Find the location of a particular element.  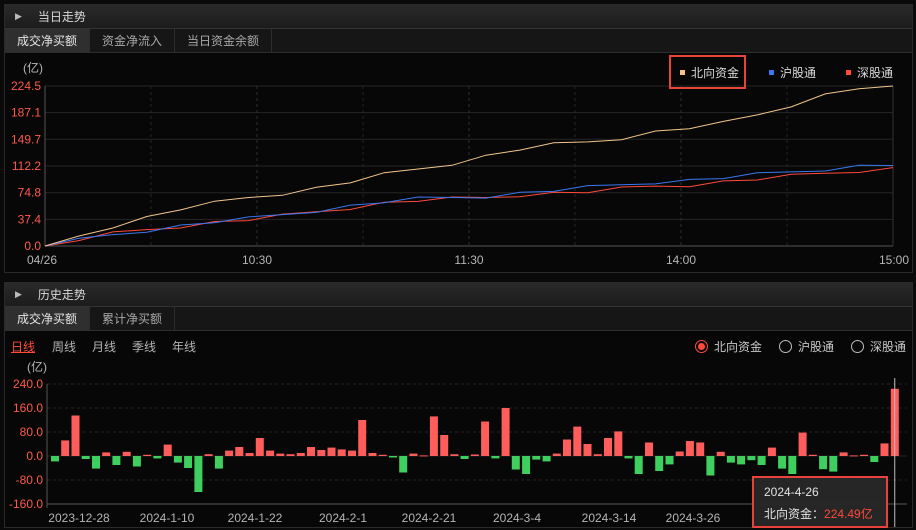

y-tick-label: -160.0 is located at coordinates (26, 504).